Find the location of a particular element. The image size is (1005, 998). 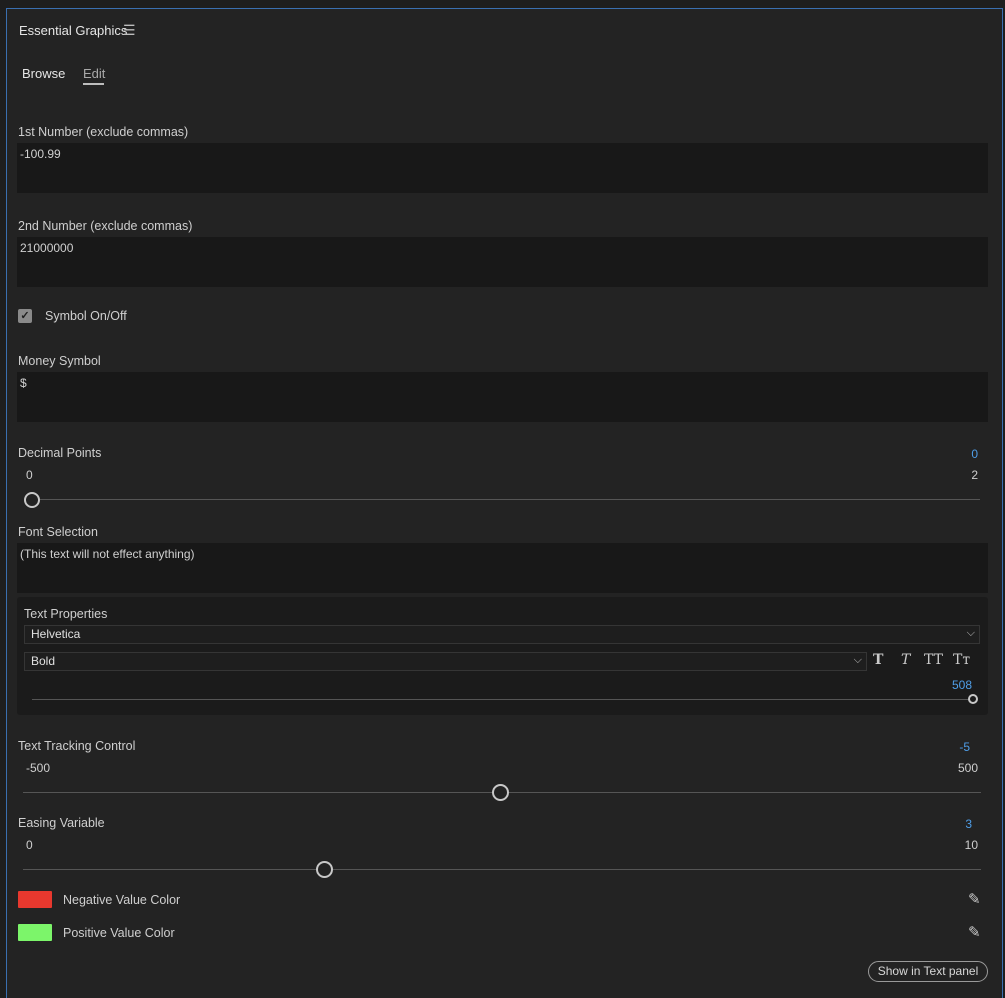

font-style-value: Bold is located at coordinates (43, 661).